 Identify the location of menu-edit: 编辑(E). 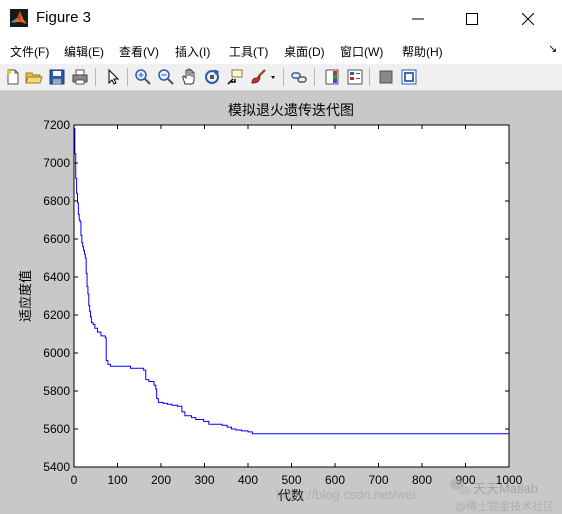
(84, 51).